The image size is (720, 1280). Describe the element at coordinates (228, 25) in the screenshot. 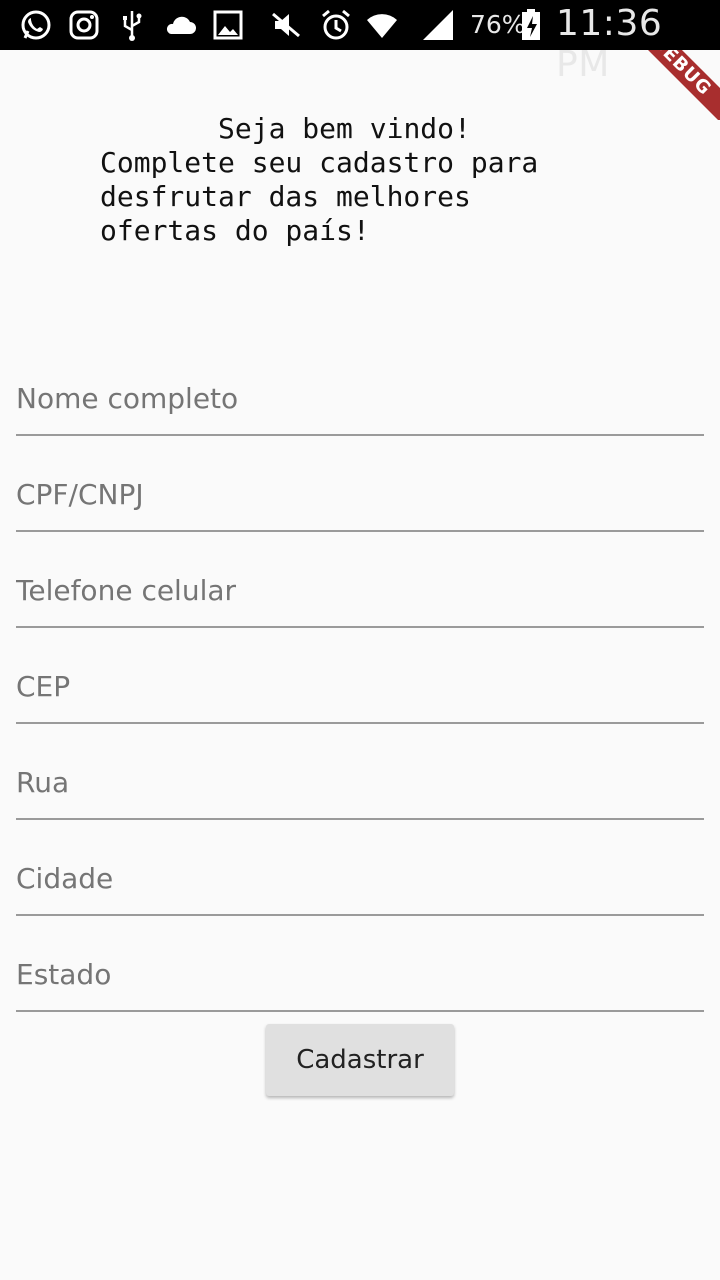

I see `gallery-icon` at that location.